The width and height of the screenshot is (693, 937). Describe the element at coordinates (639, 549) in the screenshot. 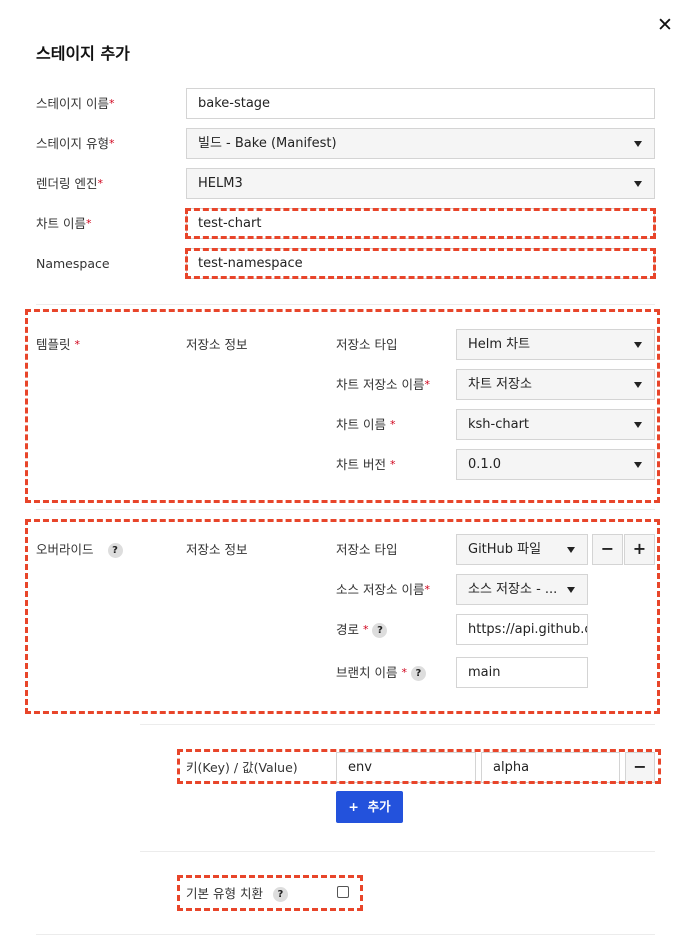

I see `add-override-button: +` at that location.